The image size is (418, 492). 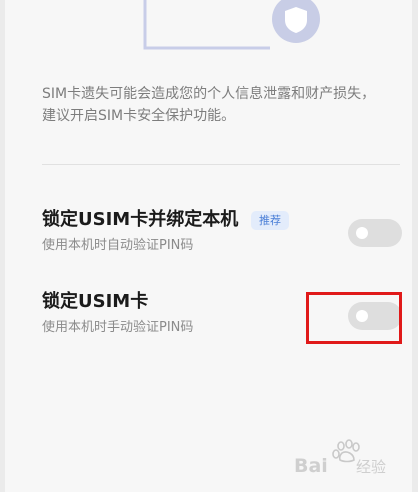 I want to click on toggle-lock-and-bind, so click(x=375, y=233).